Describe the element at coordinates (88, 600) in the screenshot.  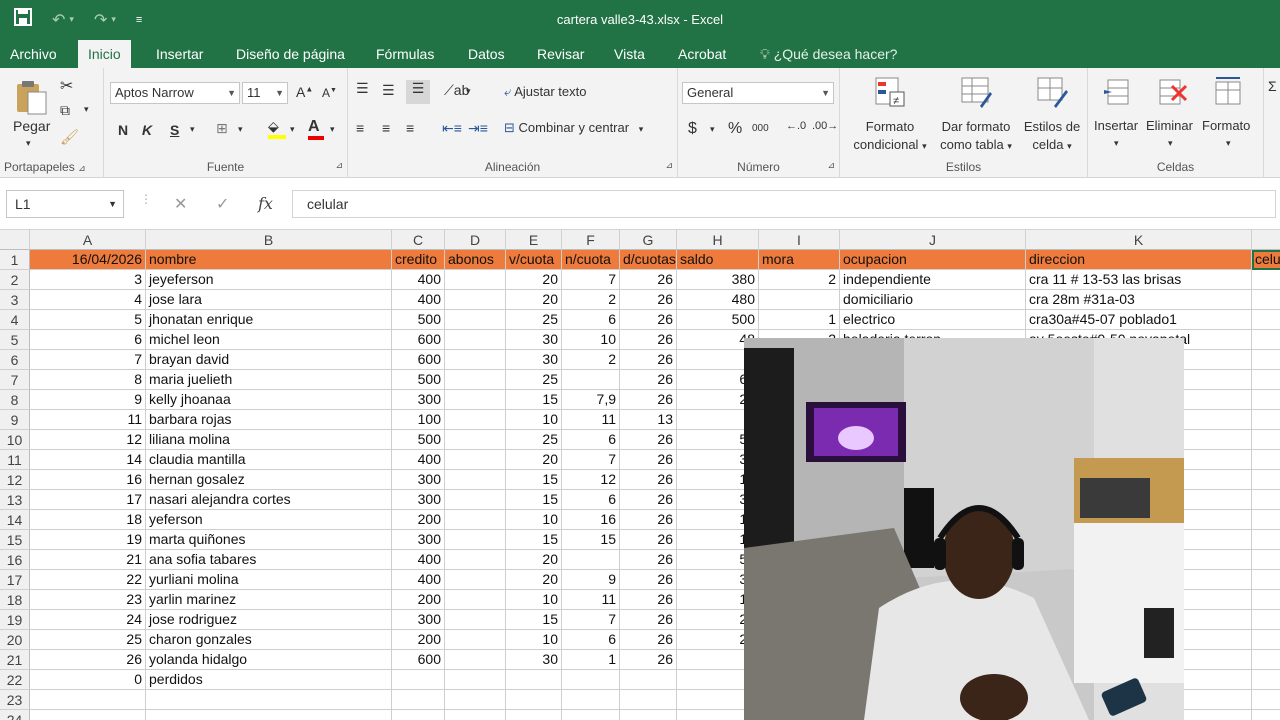
I see `table-cell: 23` at that location.